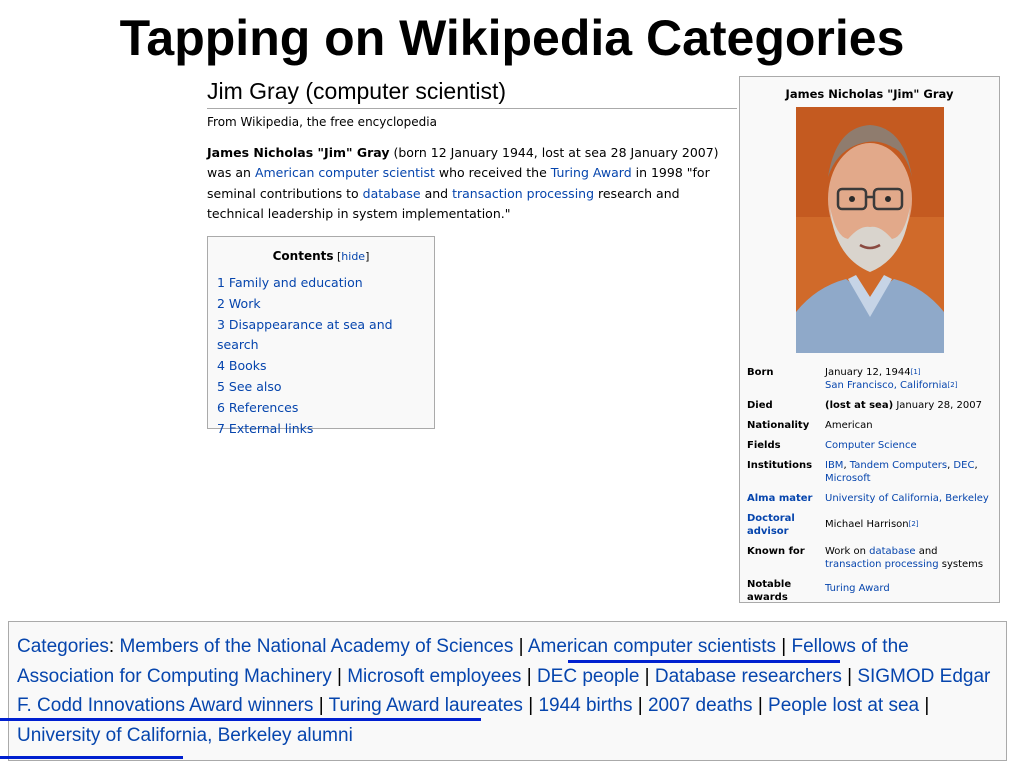  What do you see at coordinates (303, 256) in the screenshot?
I see `toc-heading: Contents` at bounding box center [303, 256].